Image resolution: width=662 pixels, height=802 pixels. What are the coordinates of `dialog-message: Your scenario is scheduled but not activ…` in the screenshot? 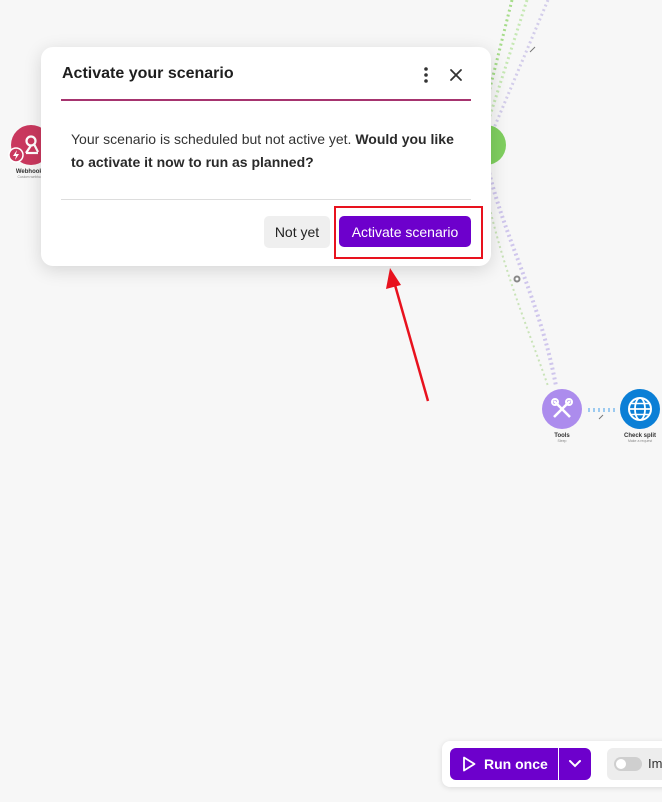 It's located at (268, 151).